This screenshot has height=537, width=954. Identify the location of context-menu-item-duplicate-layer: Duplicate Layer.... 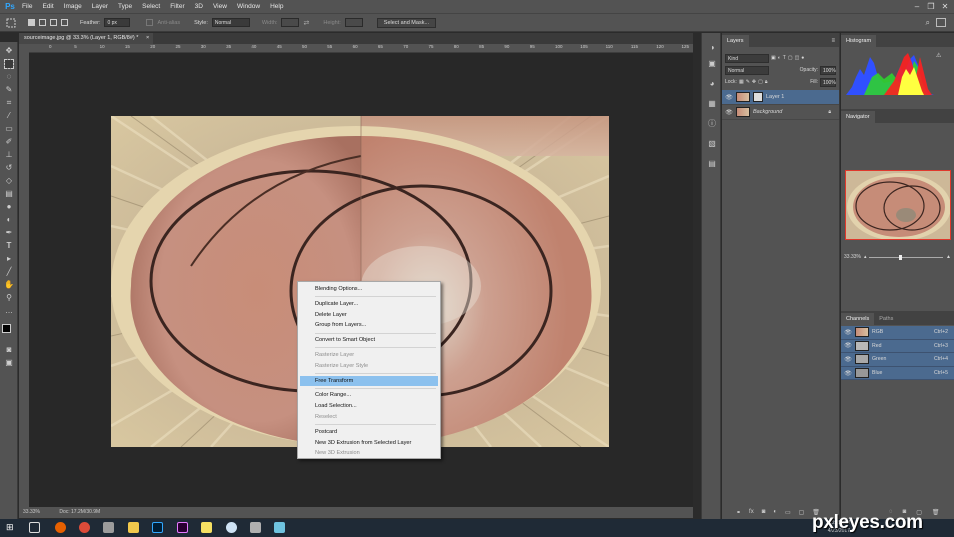
(369, 304).